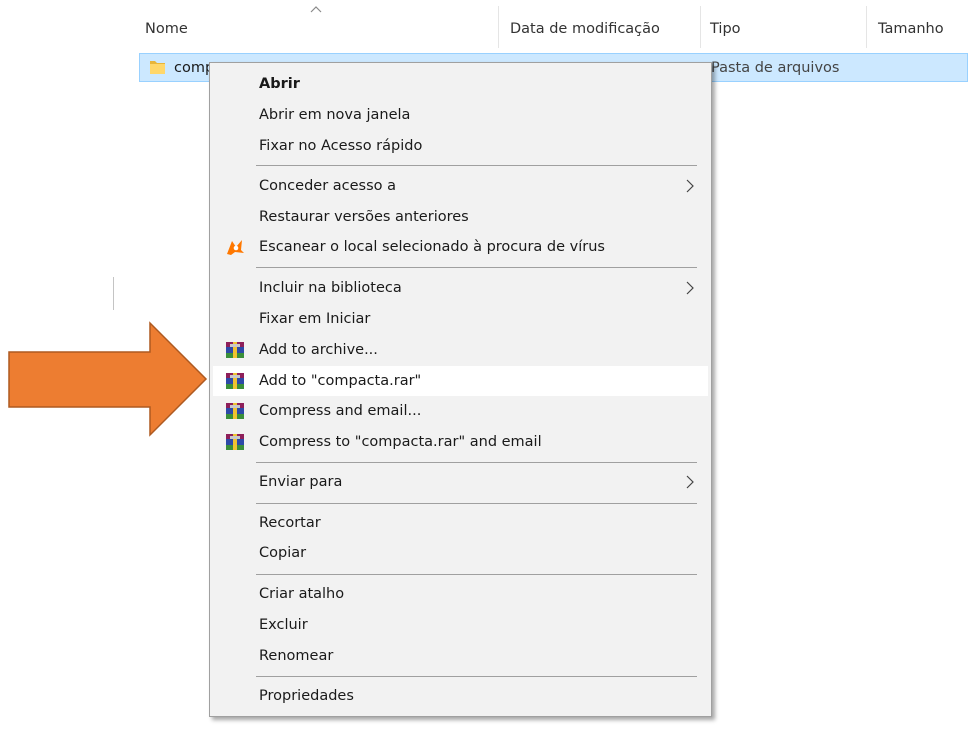 This screenshot has width=968, height=736. I want to click on column-header: Nome Data de modificação Tipo Tamanho, so click(553, 24).